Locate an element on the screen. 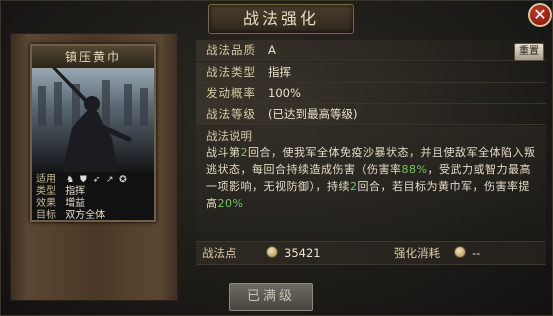 The image size is (553, 316). attr-row-probability: 发动概率 100% is located at coordinates (371, 93).